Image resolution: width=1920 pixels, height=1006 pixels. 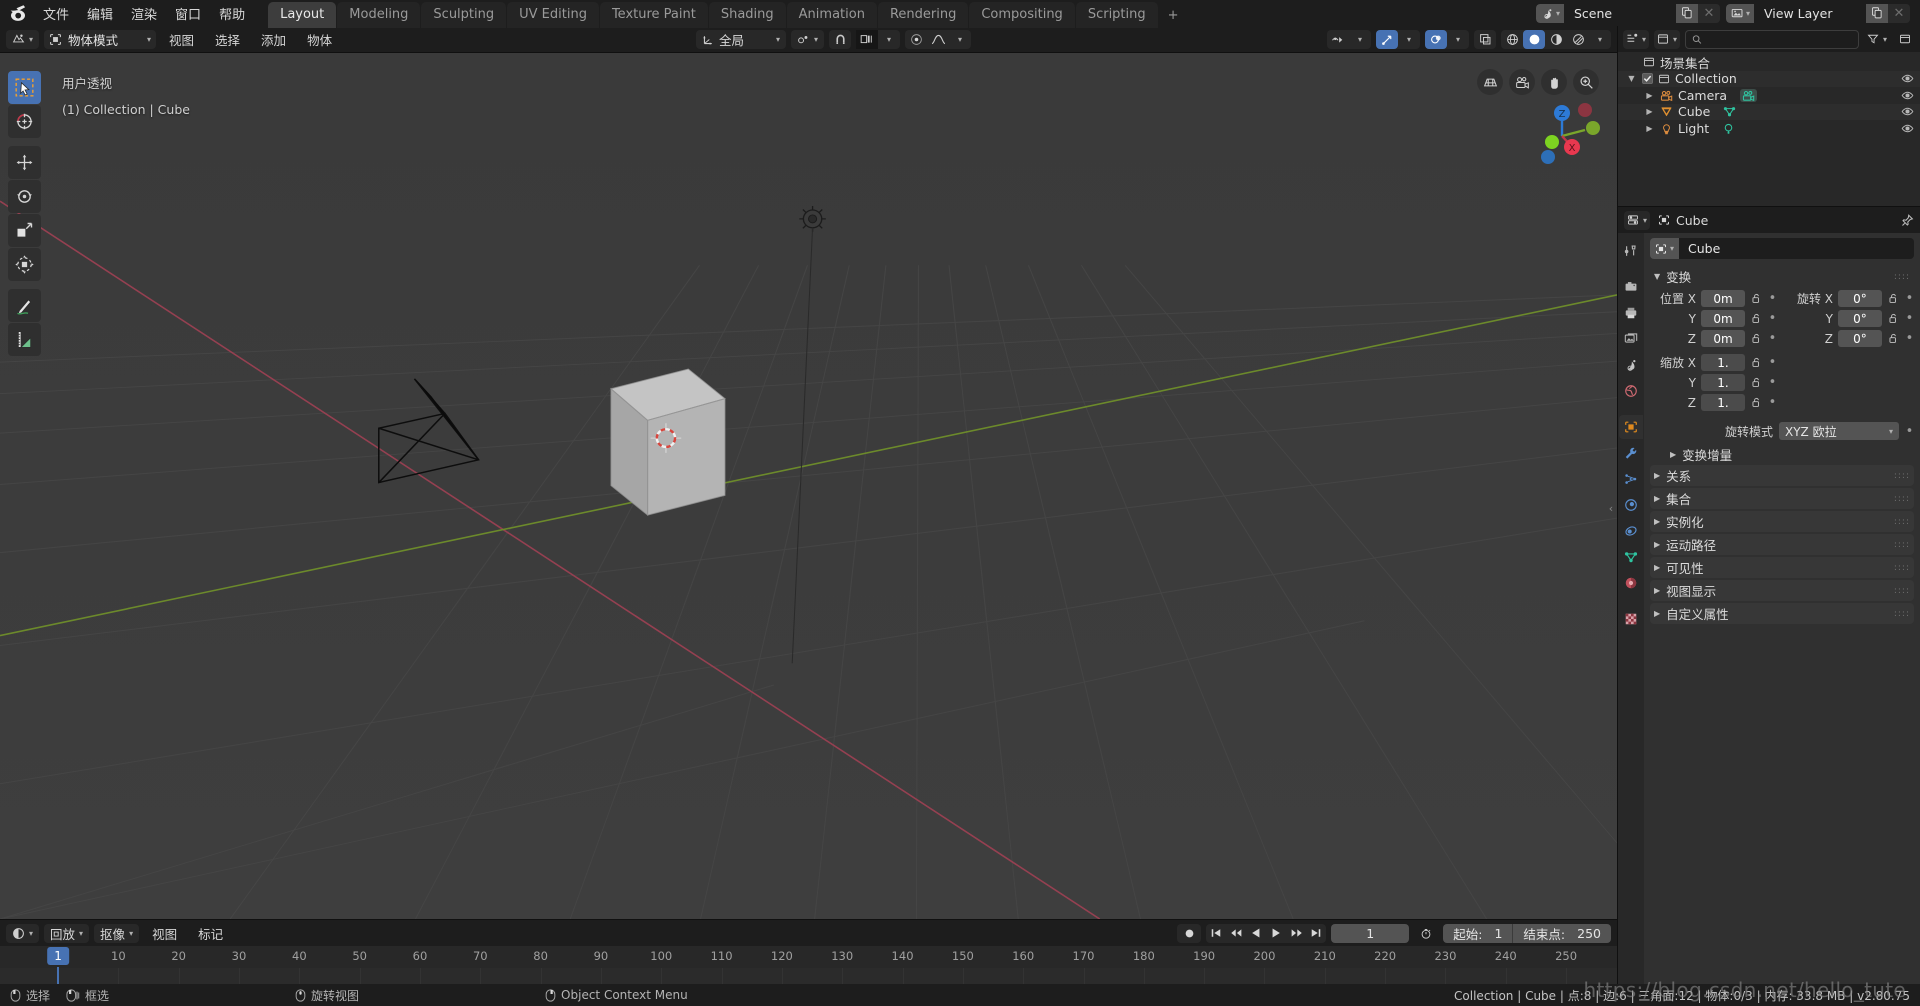 I want to click on scene-selector: ▾ Scene ✕, so click(x=1627, y=13).